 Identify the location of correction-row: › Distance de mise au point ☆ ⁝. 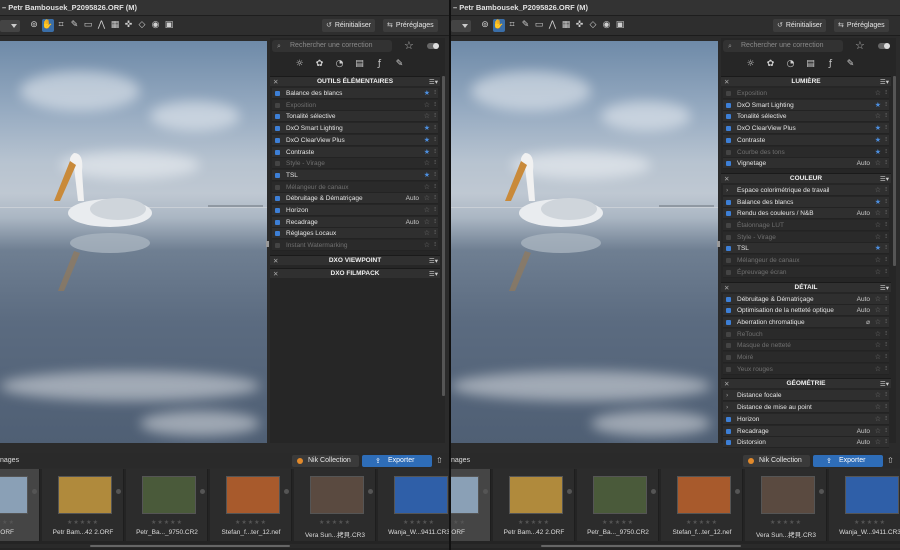
(806, 408).